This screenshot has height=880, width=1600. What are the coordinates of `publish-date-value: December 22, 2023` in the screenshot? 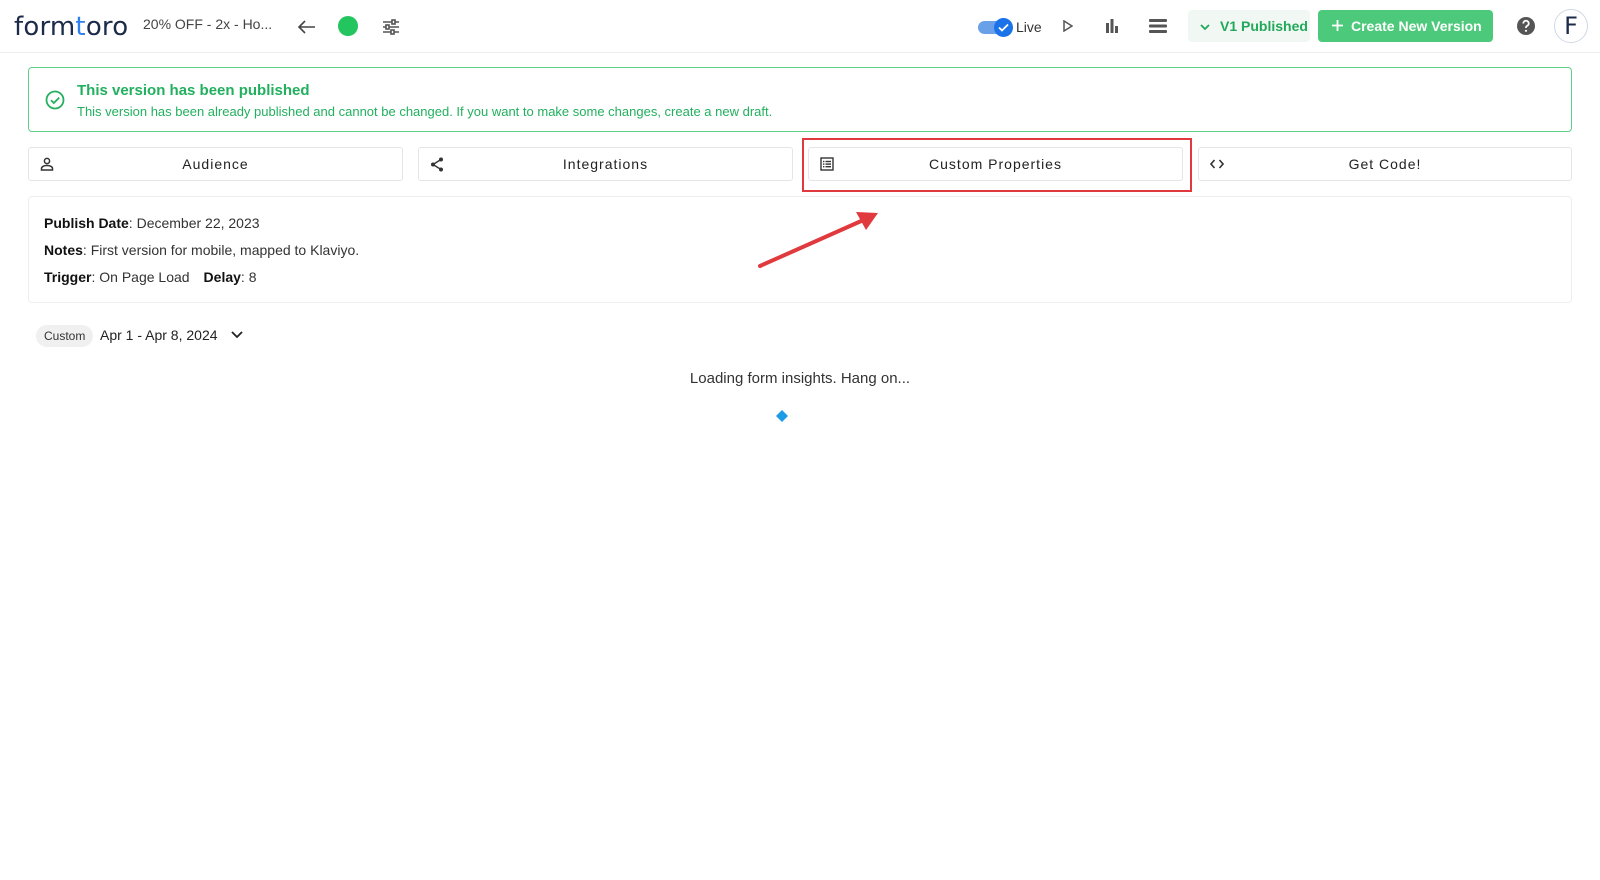 It's located at (198, 223).